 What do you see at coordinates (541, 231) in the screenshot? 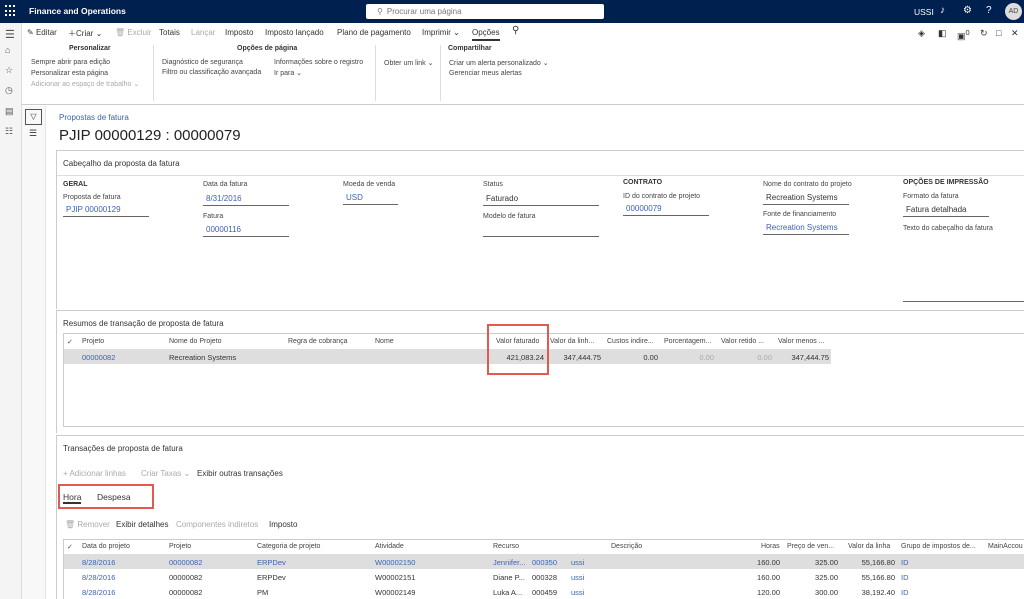
I see `template-field` at bounding box center [541, 231].